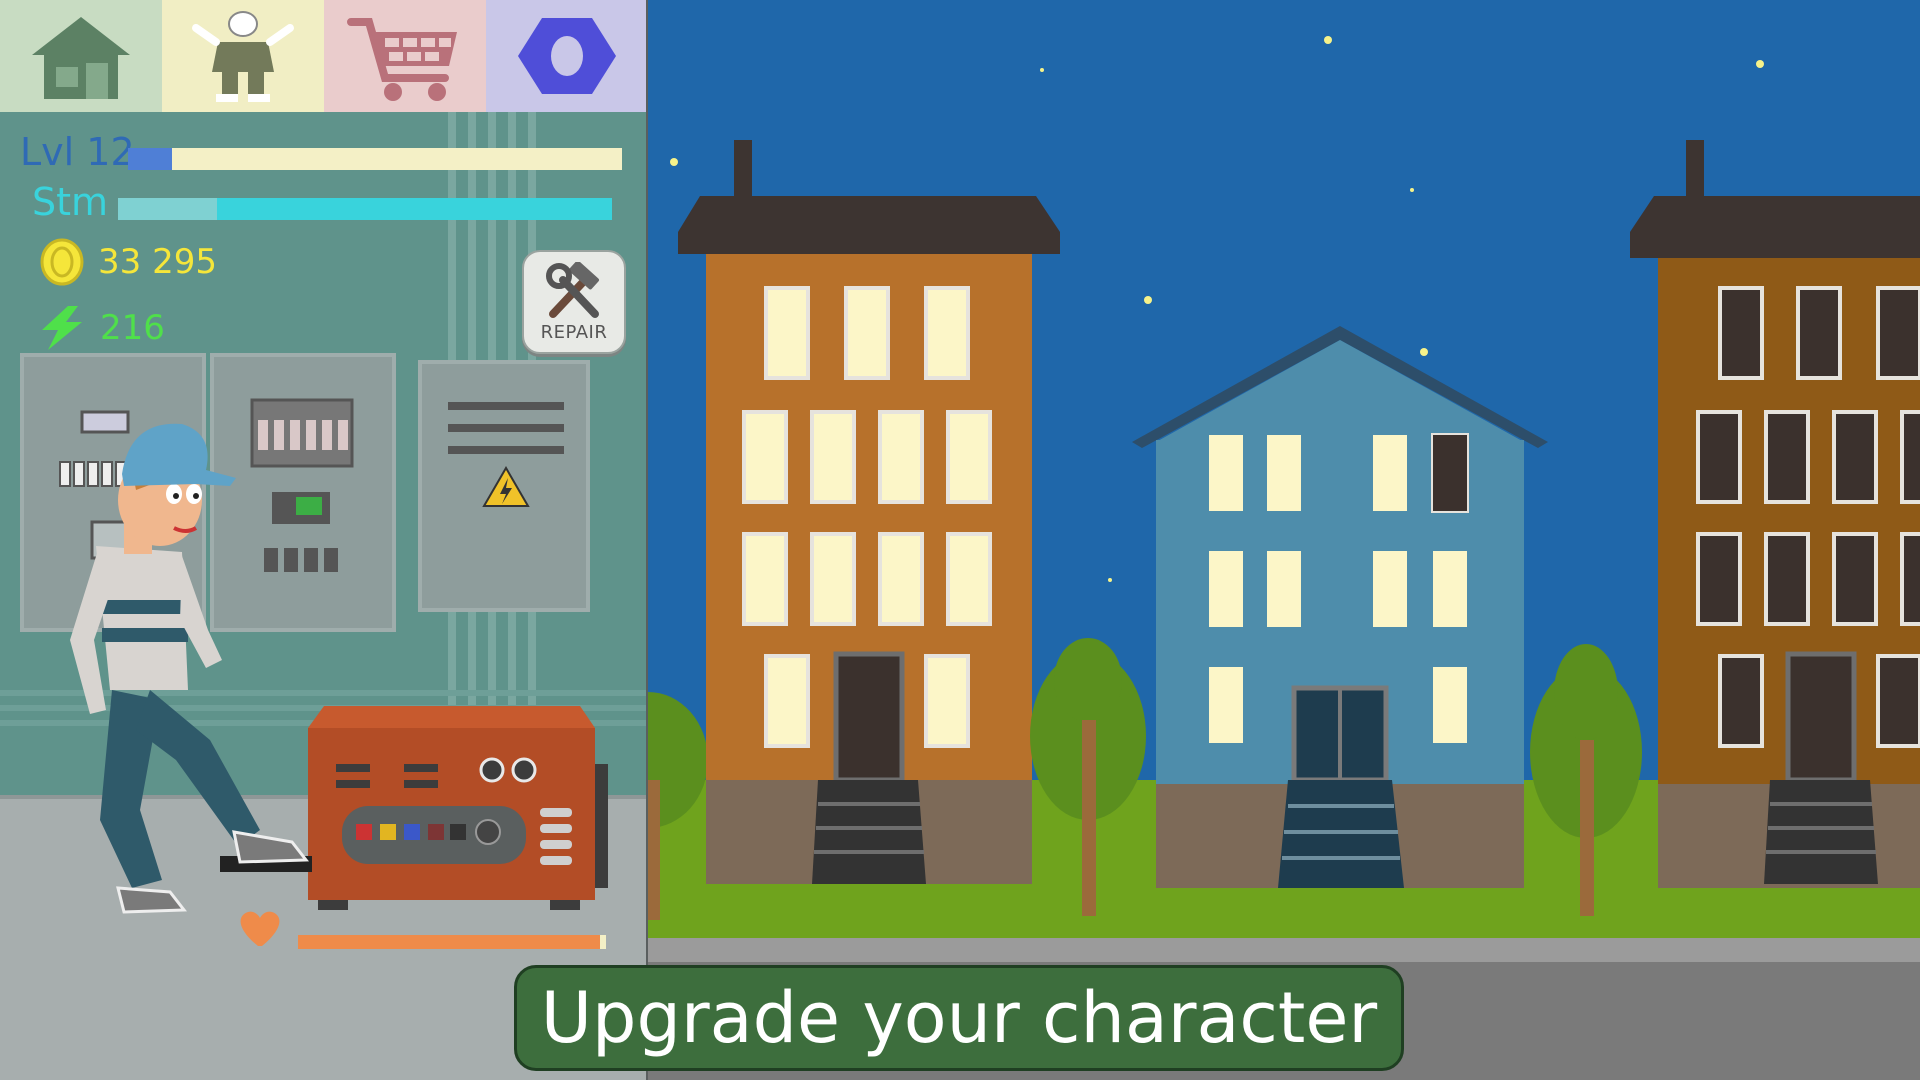  I want to click on nav-tab-home, so click(81, 56).